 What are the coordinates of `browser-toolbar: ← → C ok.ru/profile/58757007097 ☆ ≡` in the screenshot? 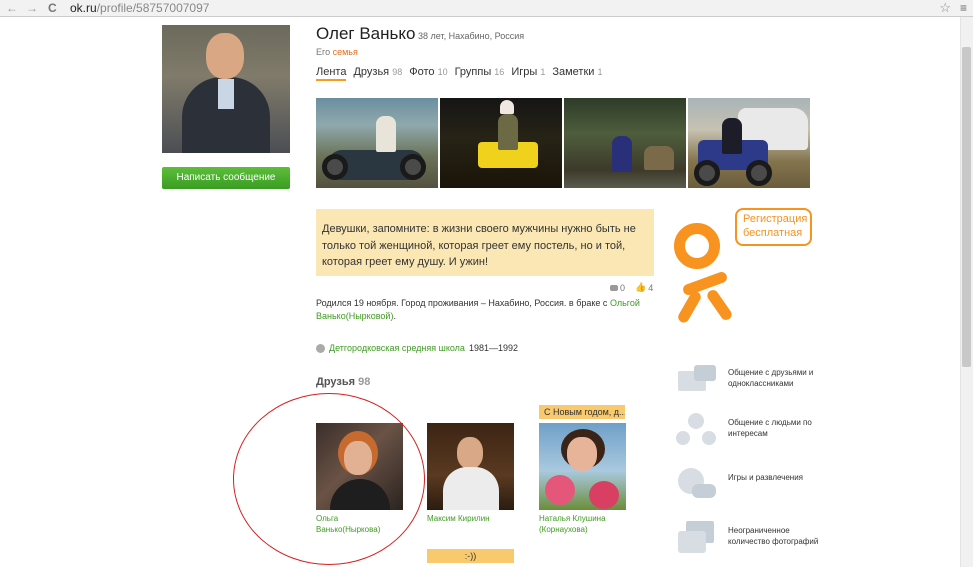 It's located at (486, 8).